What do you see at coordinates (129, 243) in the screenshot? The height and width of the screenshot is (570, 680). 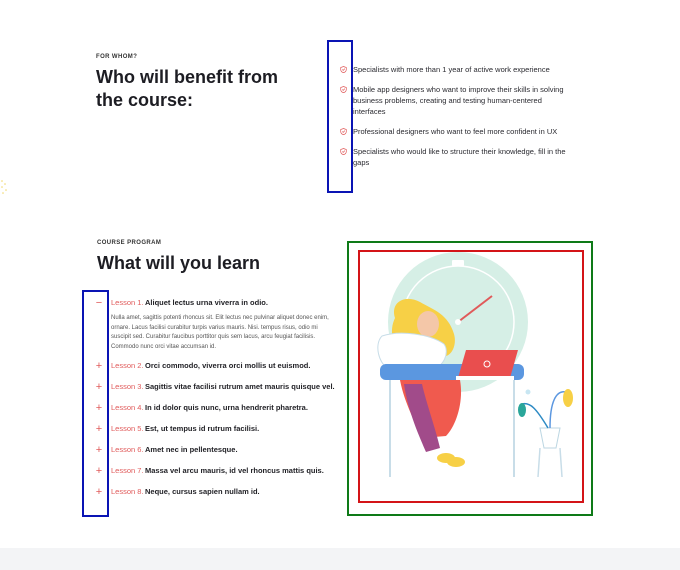 I see `program-eyebrow: COURSE PROGRAM` at bounding box center [129, 243].